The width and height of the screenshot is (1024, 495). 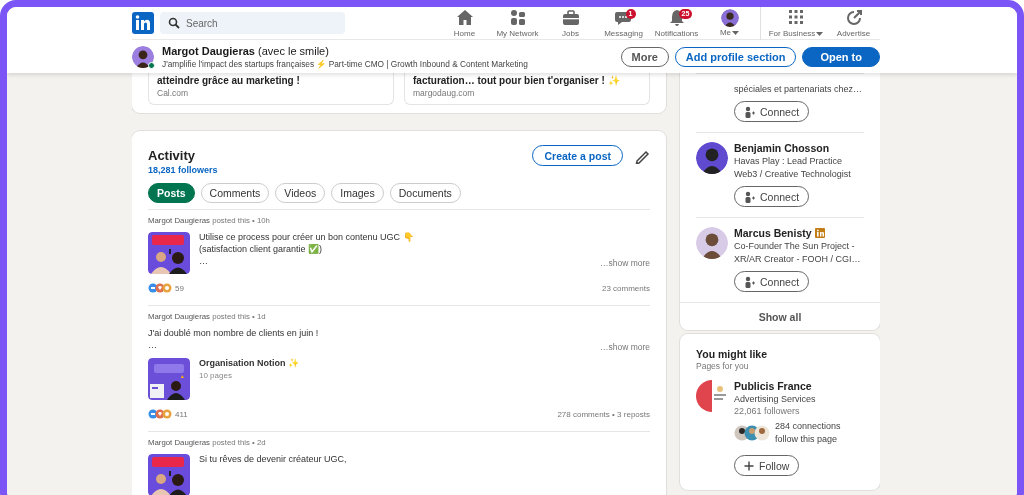 I want to click on profile-headline: J'amplifie l'impact des startups françaises ⚡ Part-time CMO | Growth Inbound & Content Marketing, so click(x=345, y=63).